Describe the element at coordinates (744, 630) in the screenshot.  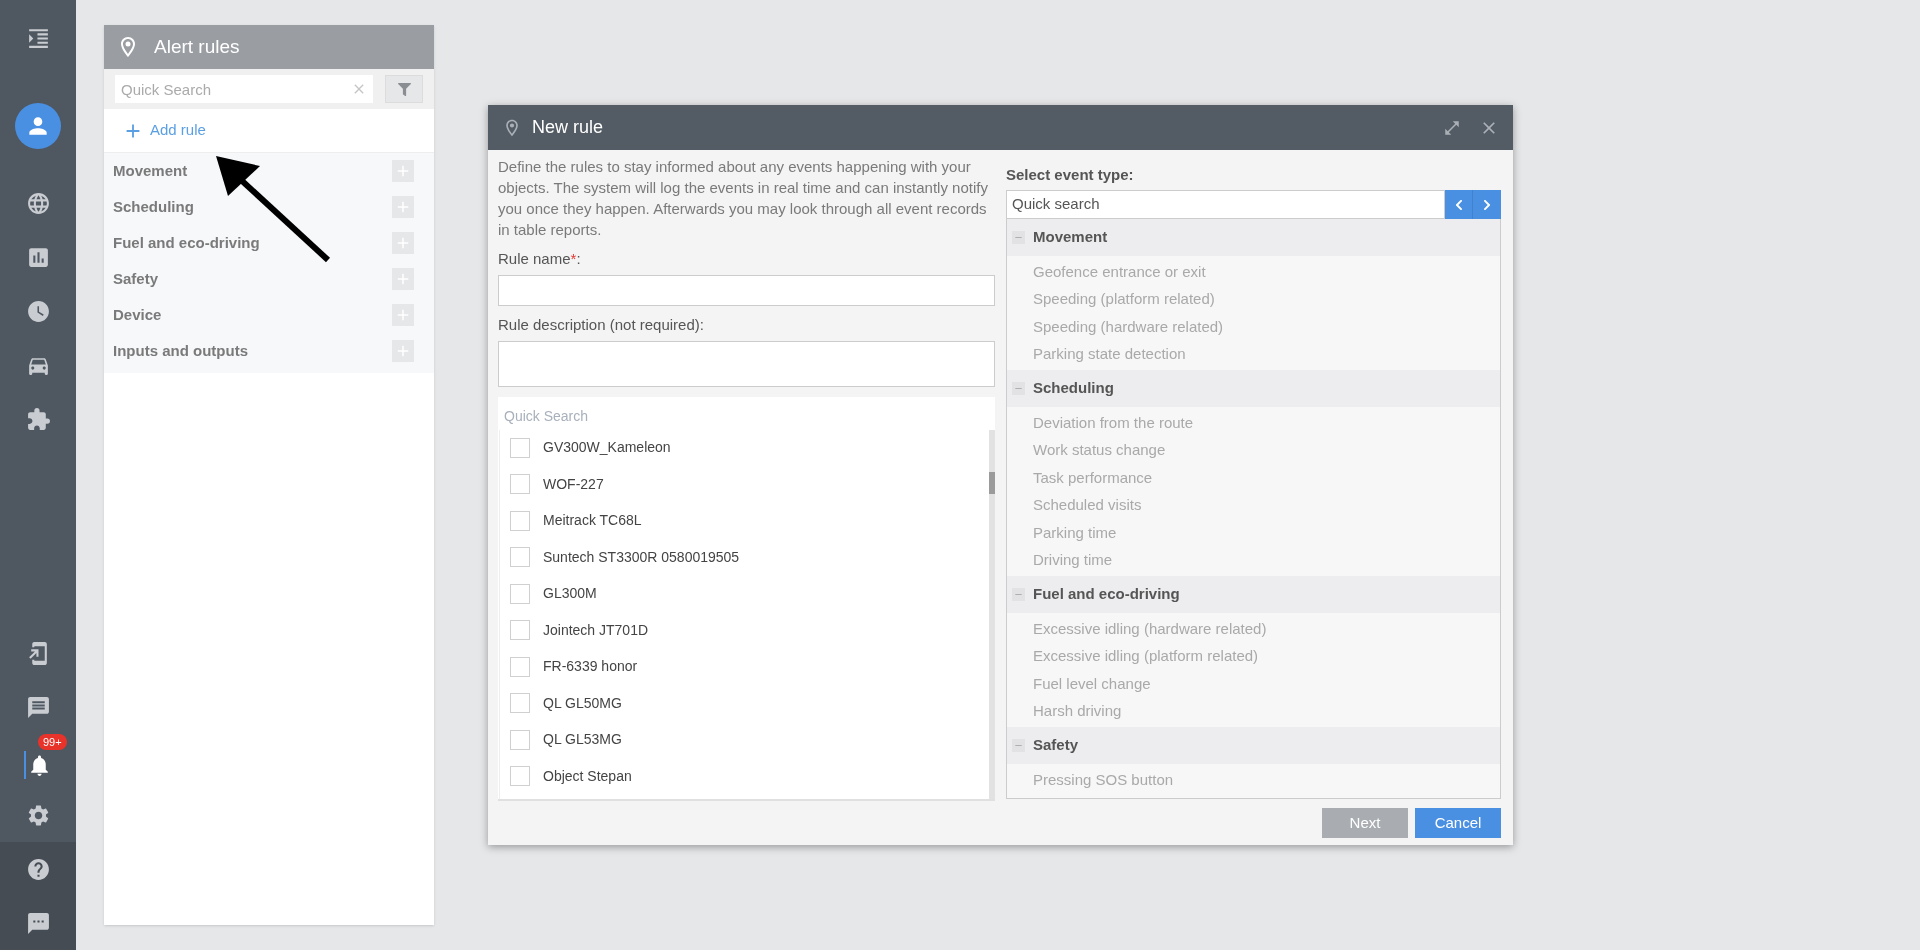
I see `object-row: Jointech JT701D` at that location.